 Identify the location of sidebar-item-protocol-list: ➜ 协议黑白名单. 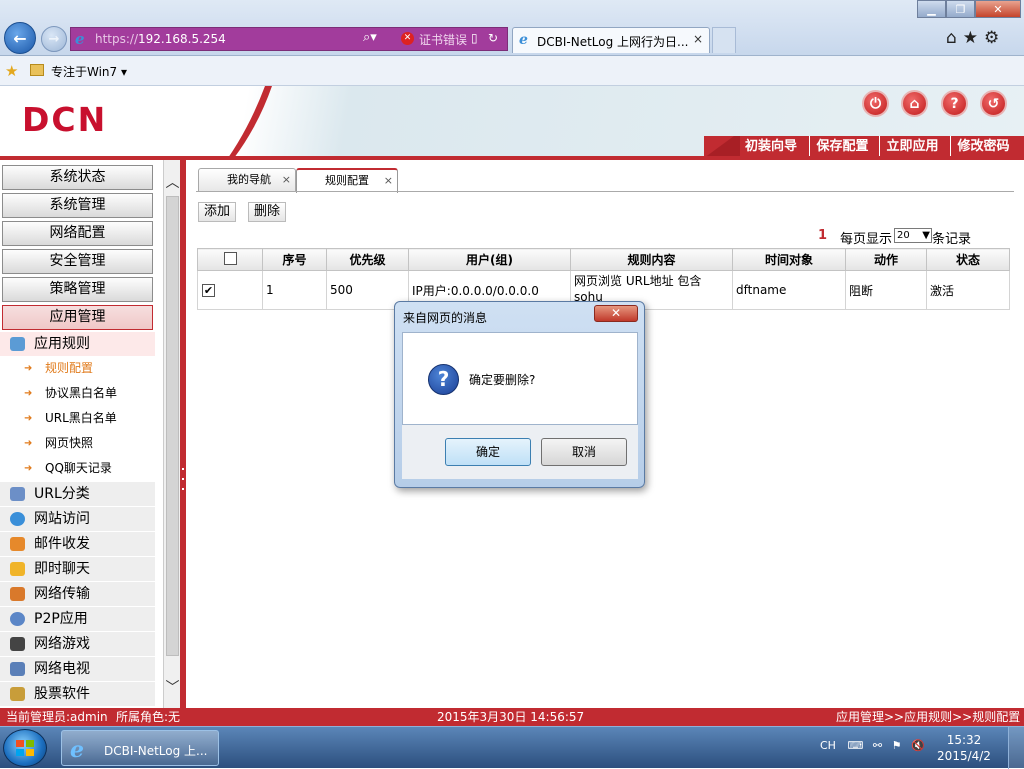
(77, 393).